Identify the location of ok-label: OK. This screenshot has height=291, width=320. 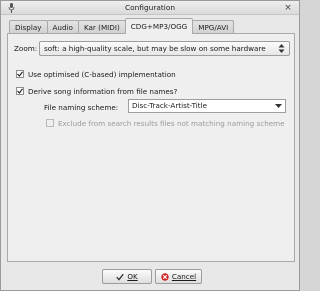
(132, 276).